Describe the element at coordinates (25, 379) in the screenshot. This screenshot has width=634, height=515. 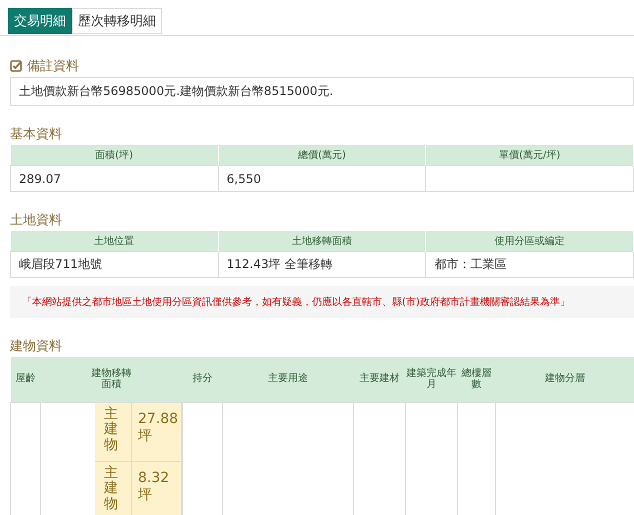
I see `column-header: 屋齡` at that location.